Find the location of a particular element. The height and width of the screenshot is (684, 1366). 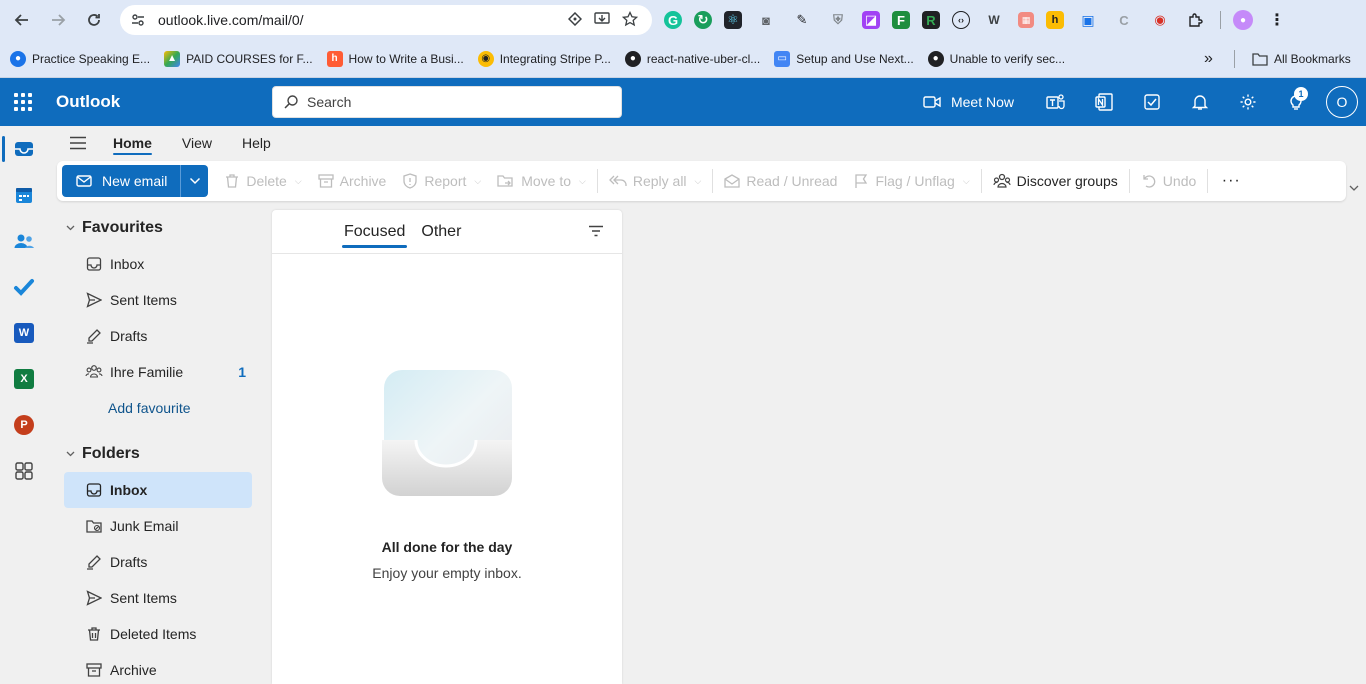

refresh-extension-icon: ↻ is located at coordinates (703, 20).